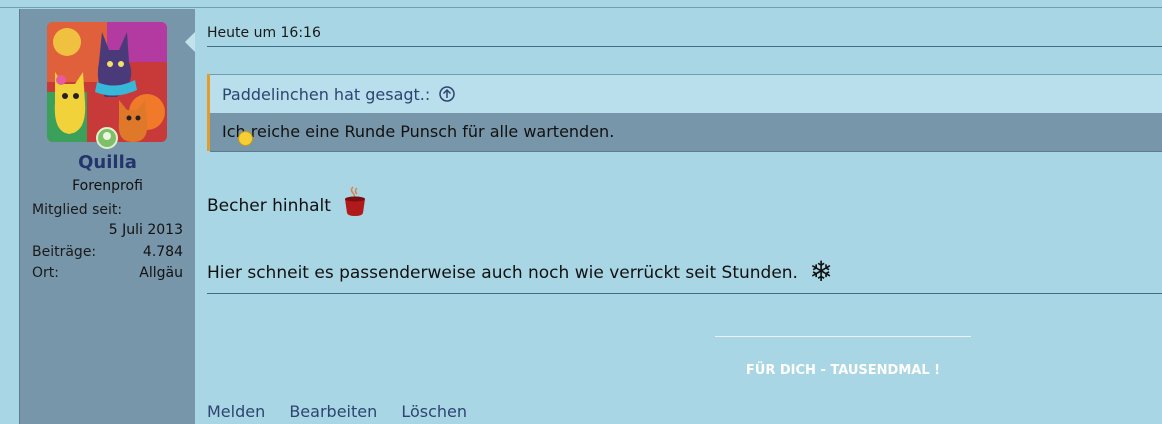  Describe the element at coordinates (269, 206) in the screenshot. I see `post-text-1: Becher hinhalt` at that location.